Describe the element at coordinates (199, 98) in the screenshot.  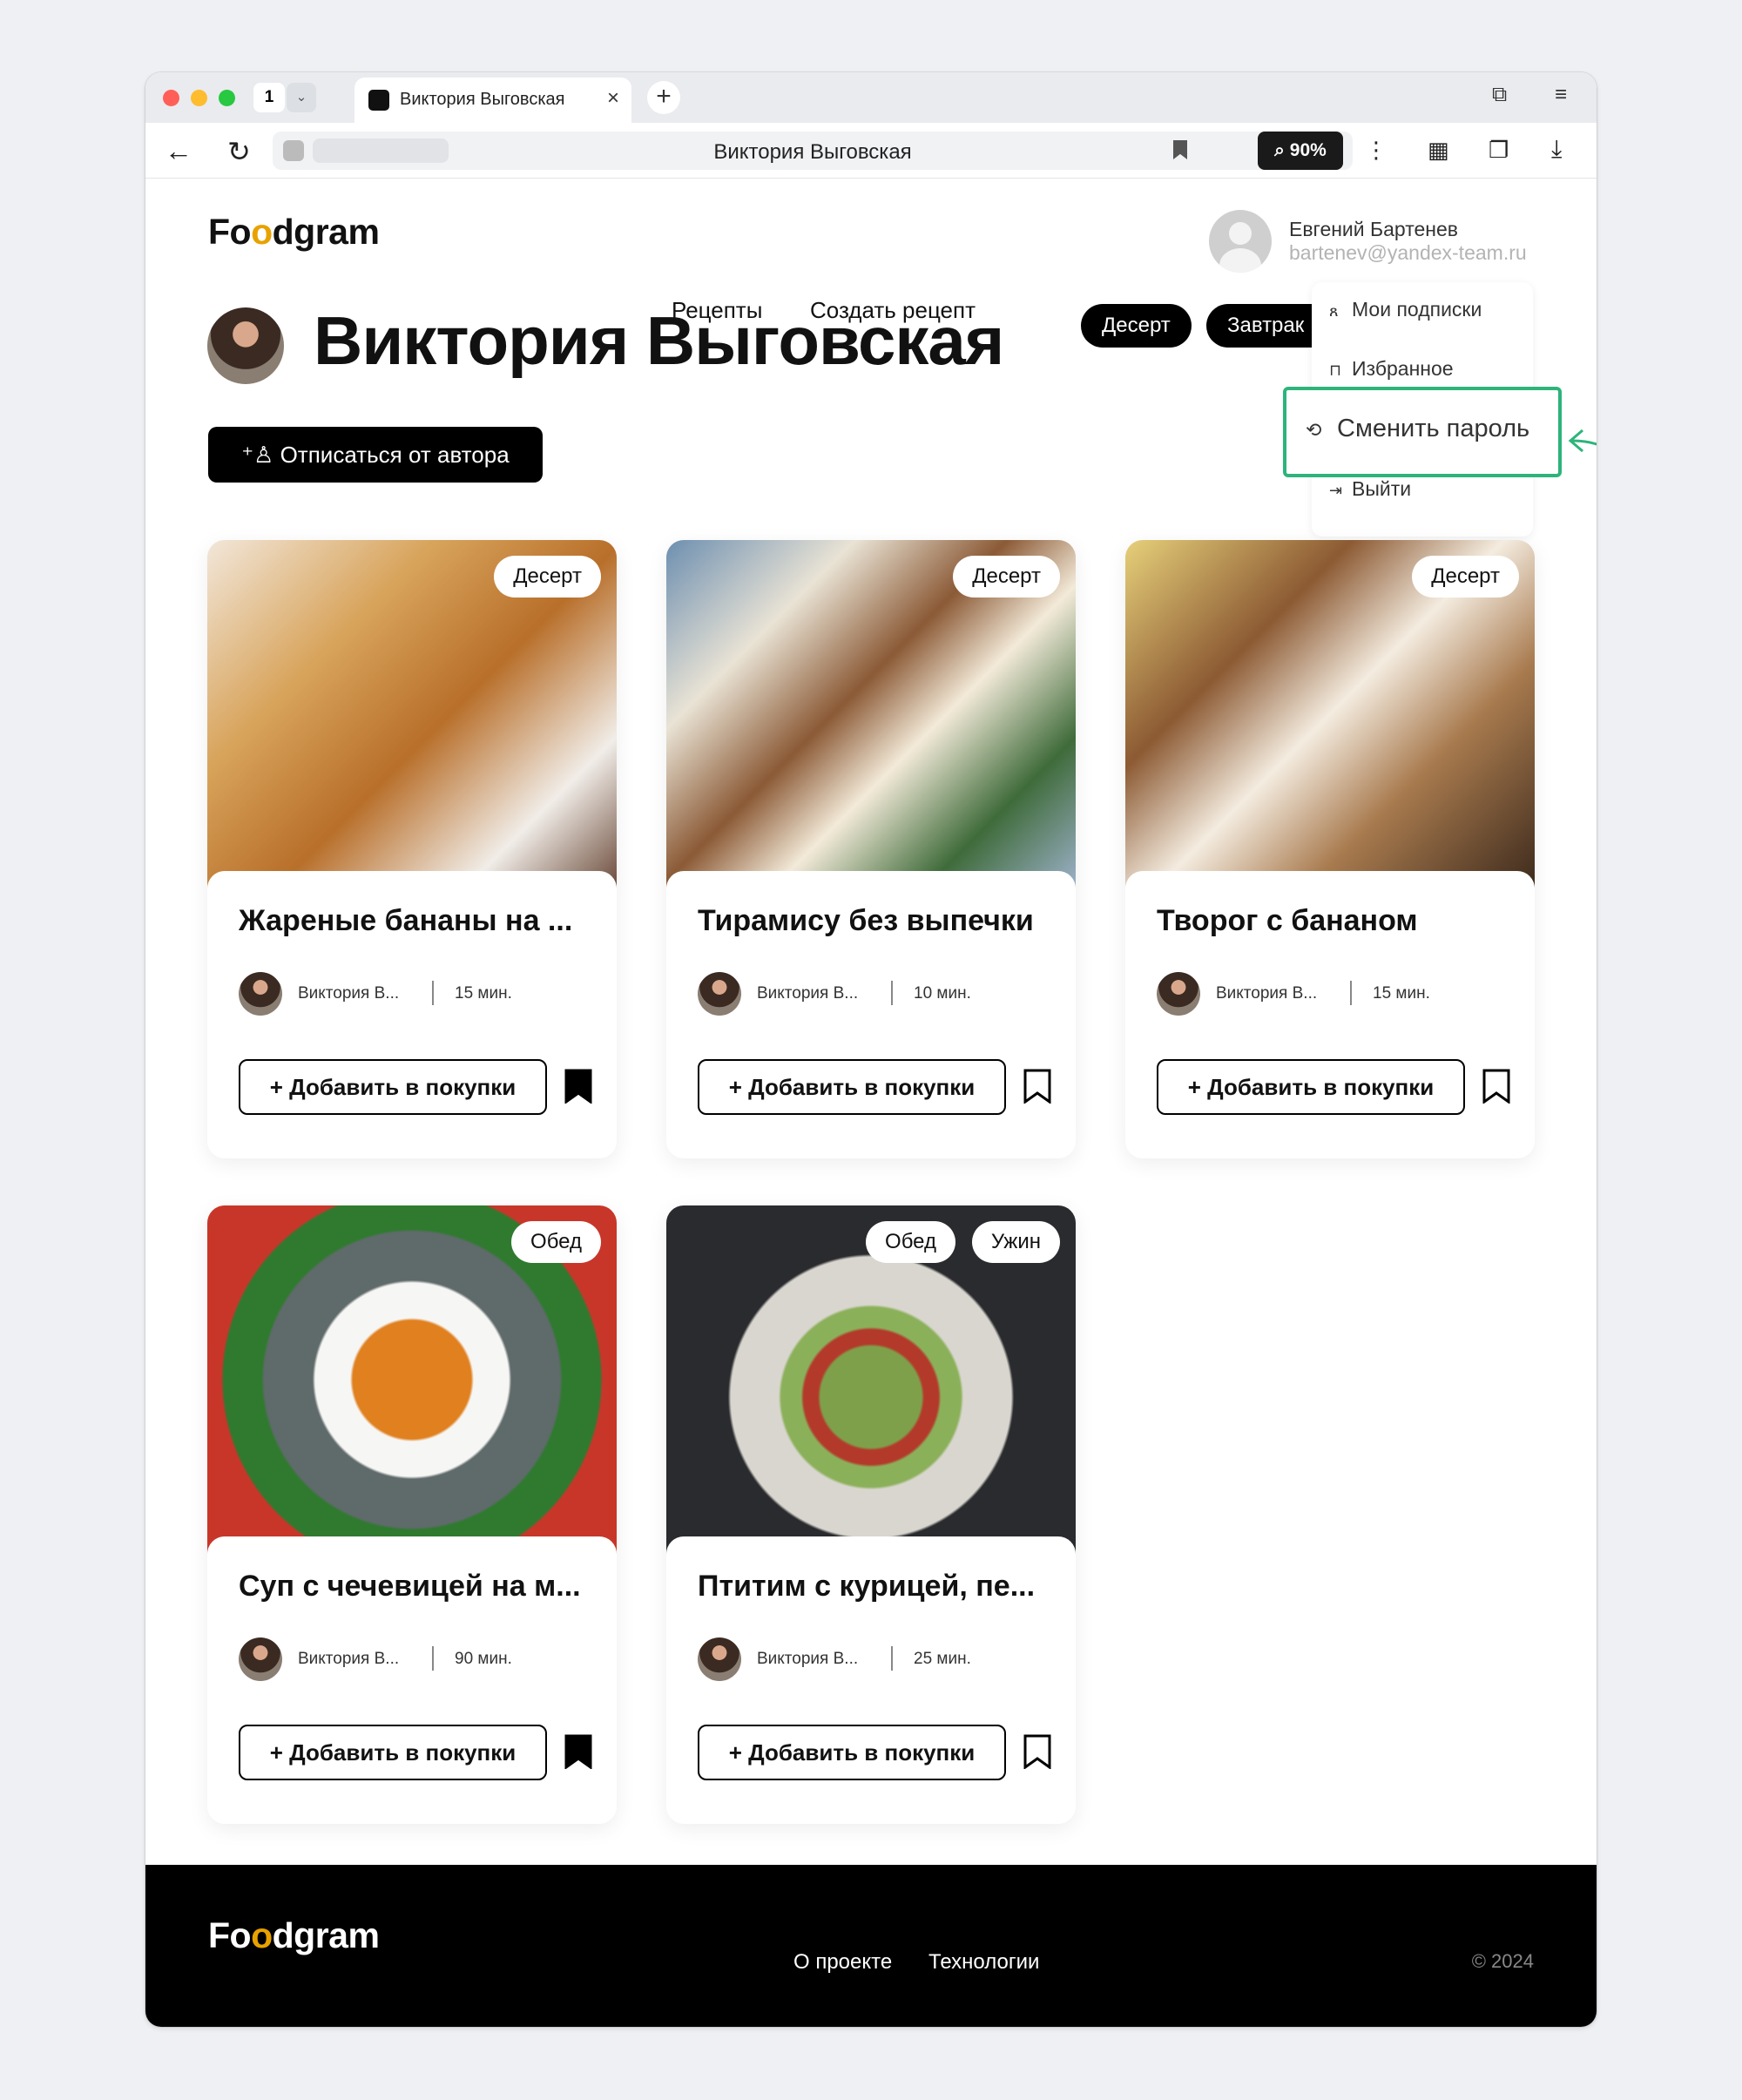
I see `minimize-window-button` at that location.